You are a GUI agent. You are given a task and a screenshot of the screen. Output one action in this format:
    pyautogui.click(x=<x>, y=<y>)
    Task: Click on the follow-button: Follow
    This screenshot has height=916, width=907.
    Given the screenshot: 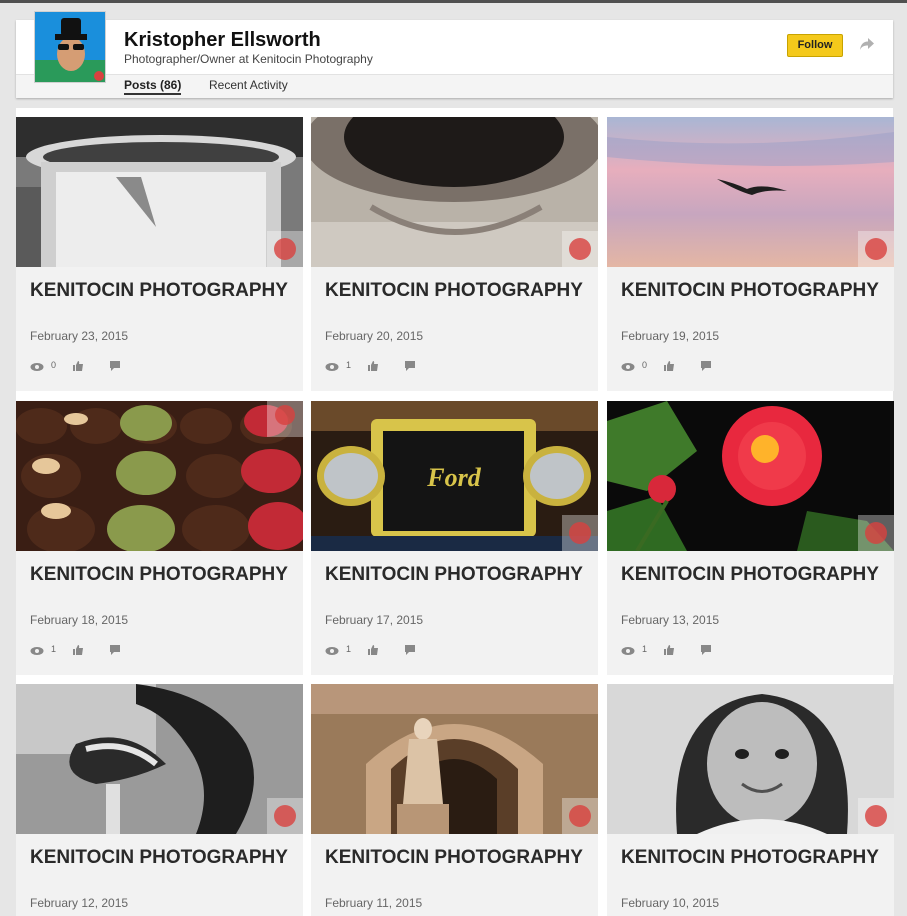 What is the action you would take?
    pyautogui.click(x=815, y=45)
    